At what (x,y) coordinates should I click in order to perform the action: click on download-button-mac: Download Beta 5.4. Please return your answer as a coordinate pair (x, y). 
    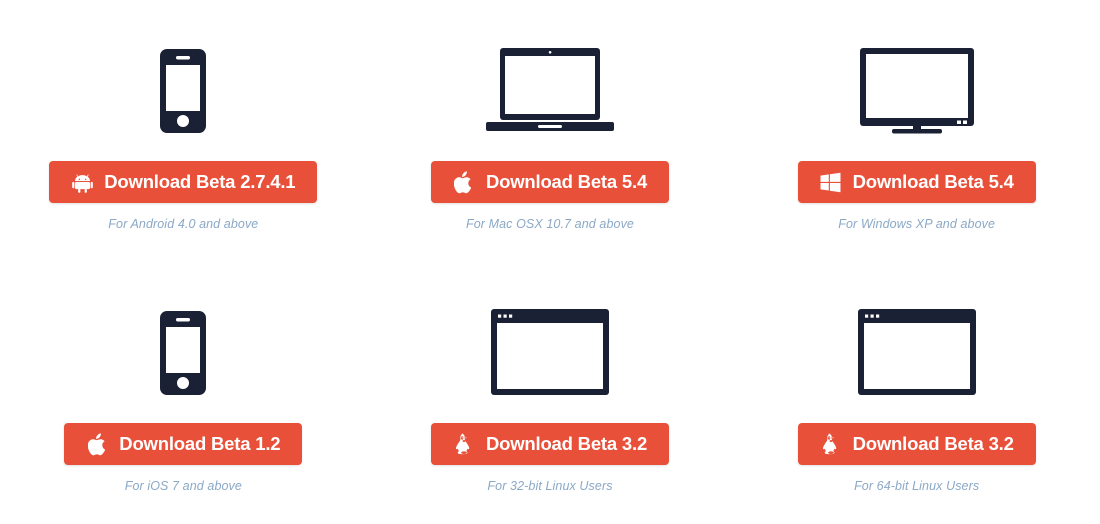
    Looking at the image, I should click on (550, 182).